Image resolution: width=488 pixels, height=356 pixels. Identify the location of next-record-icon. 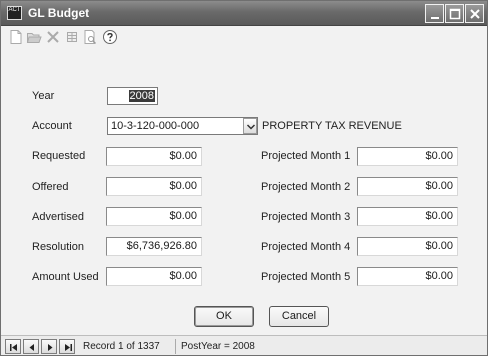
(50, 347).